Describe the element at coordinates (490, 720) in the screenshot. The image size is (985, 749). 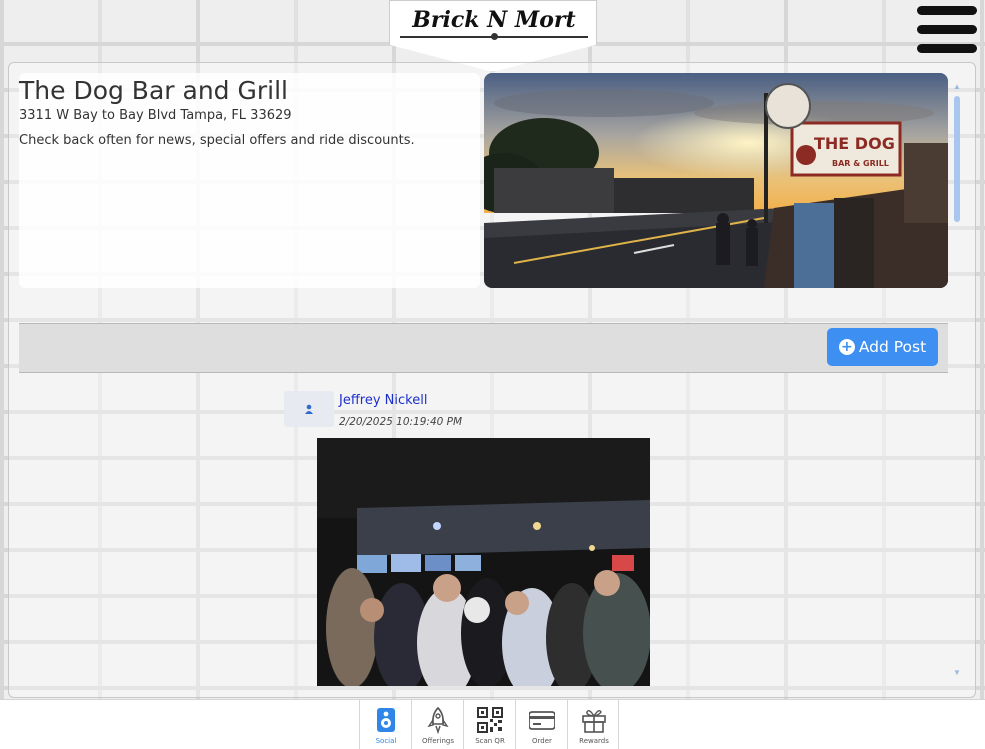
I see `qr-code-icon` at that location.